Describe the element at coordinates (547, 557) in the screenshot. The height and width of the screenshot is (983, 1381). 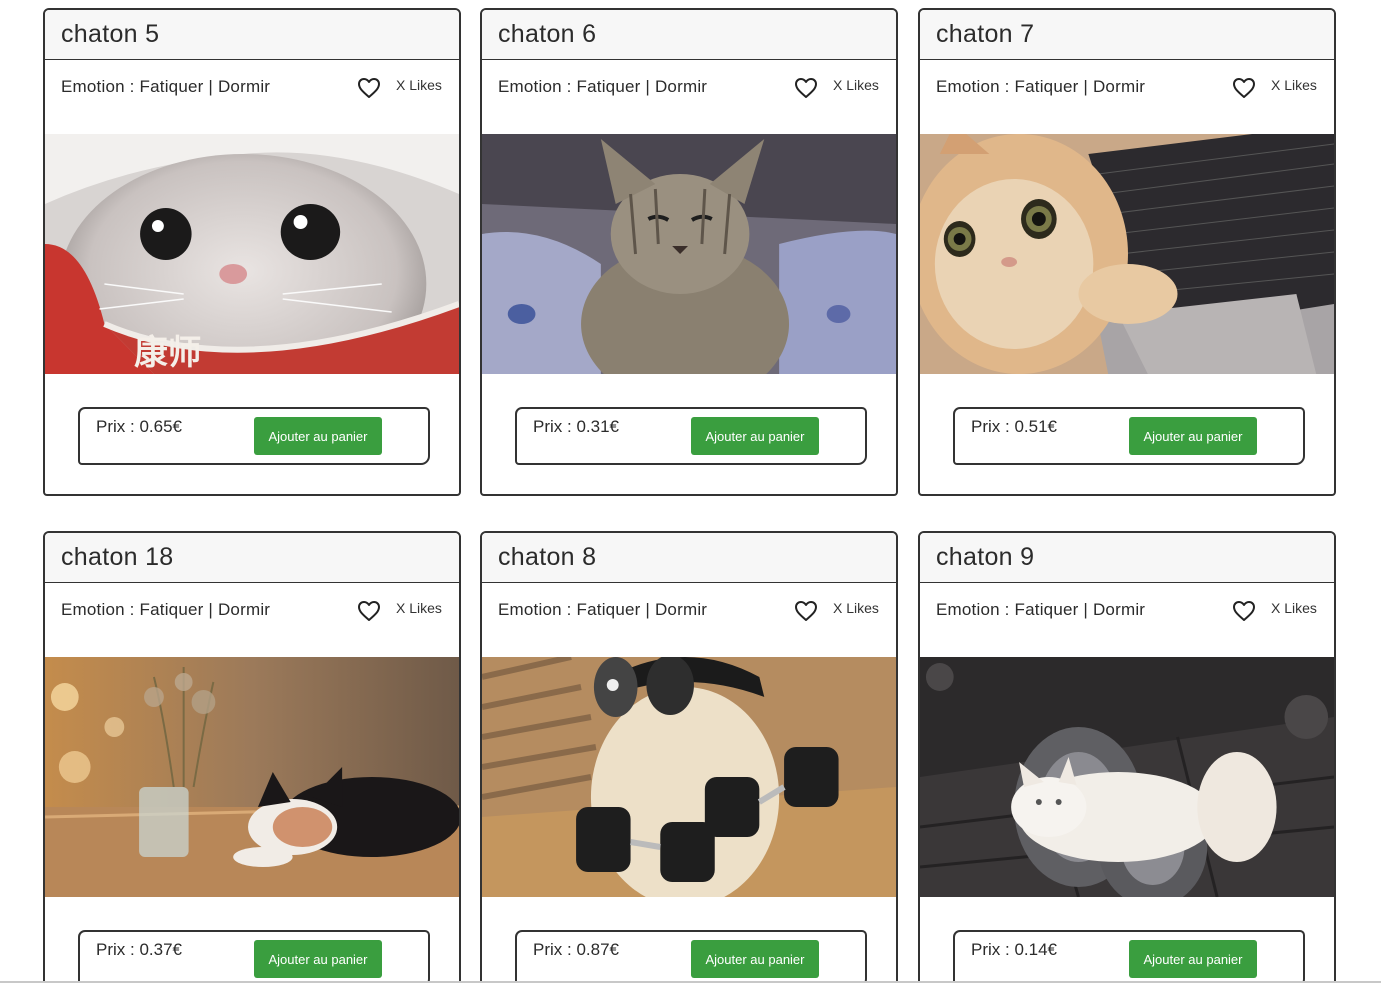
I see `card-title: chaton 8` at that location.